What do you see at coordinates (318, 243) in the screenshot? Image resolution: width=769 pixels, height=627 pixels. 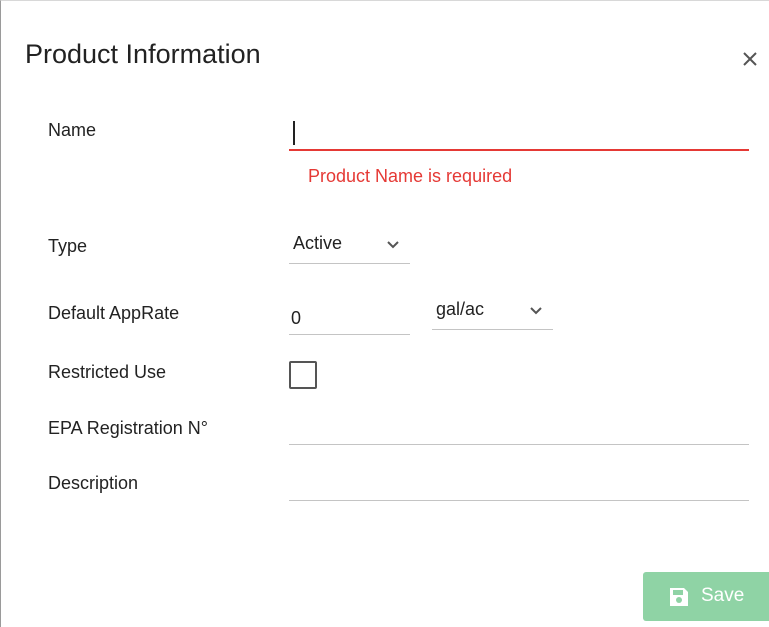 I see `type-select-value: Active` at bounding box center [318, 243].